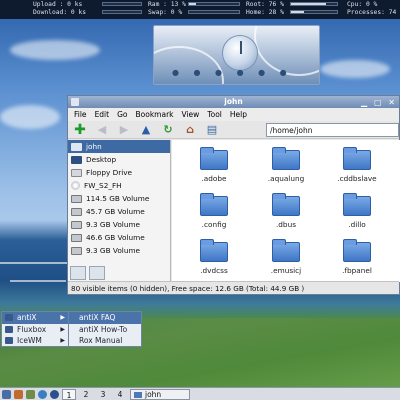  I want to click on sidebar-item-cdrom: FW_S2_FH, so click(119, 185).